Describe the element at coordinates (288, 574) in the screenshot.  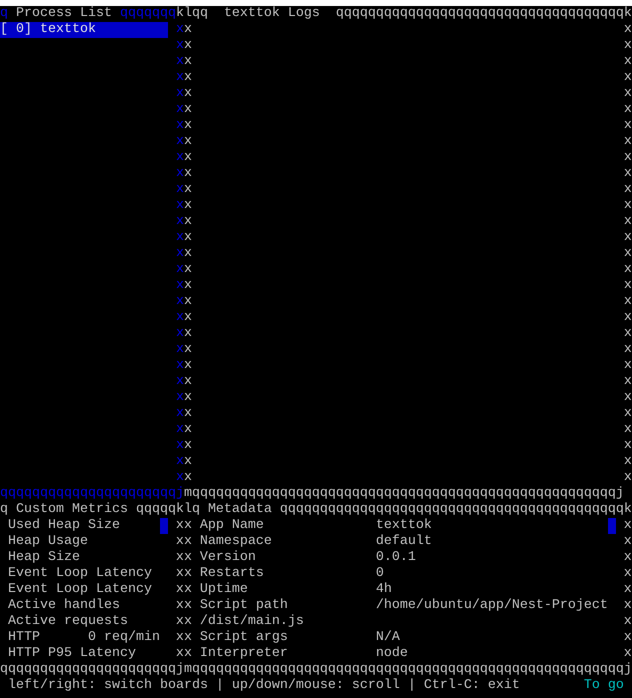
I see `metadata-key: Restarts` at that location.